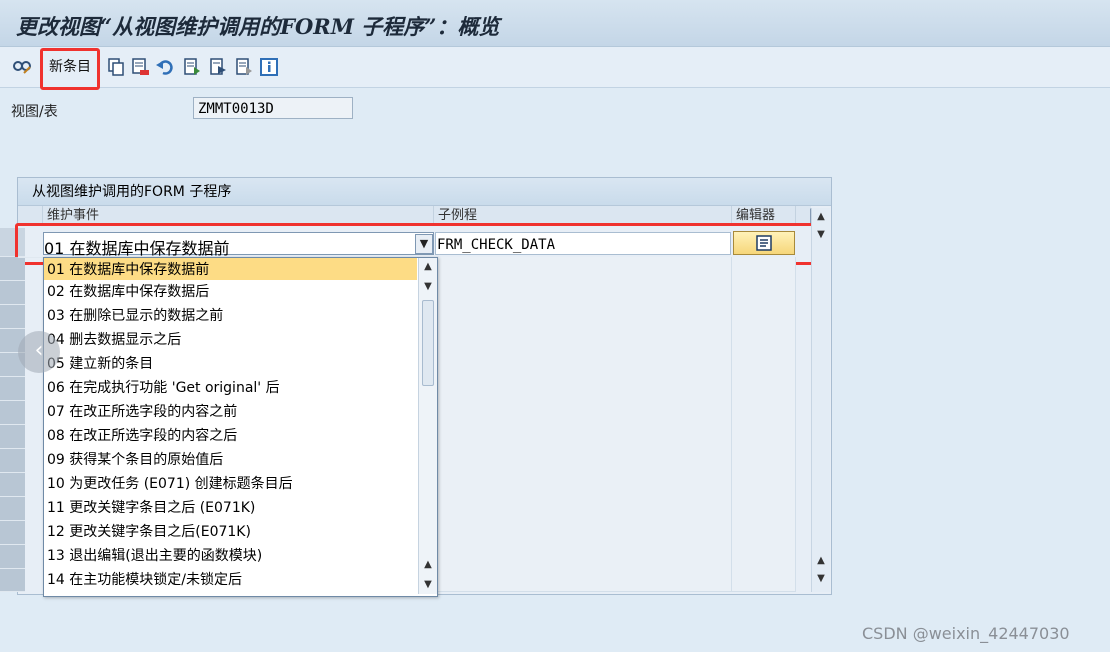  Describe the element at coordinates (966, 633) in the screenshot. I see `watermark: CSDN @weixin_42447030` at that location.